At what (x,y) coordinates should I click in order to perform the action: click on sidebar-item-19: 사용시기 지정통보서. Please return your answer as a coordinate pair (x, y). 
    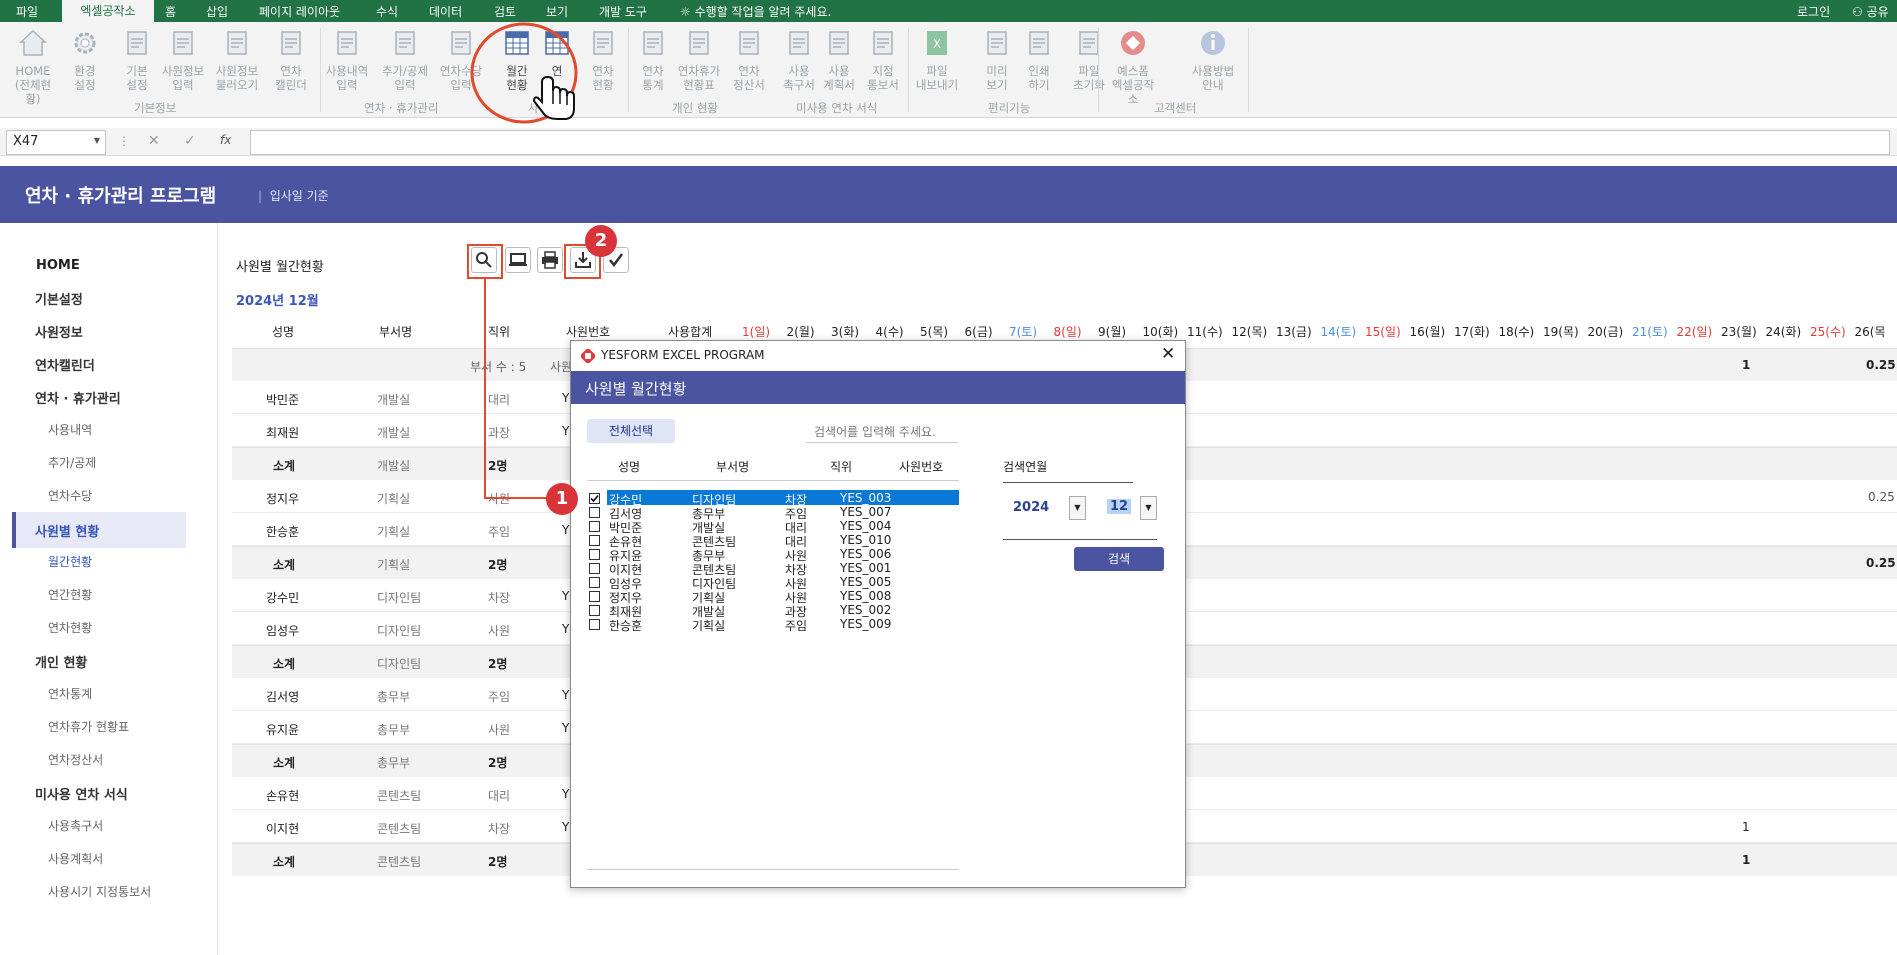
    Looking at the image, I should click on (99, 891).